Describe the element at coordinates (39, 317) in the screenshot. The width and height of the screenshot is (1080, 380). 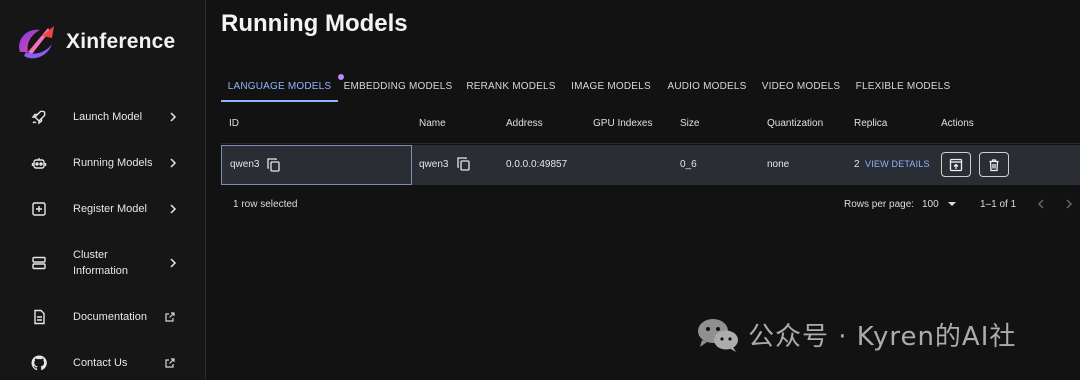
I see `document-icon` at that location.